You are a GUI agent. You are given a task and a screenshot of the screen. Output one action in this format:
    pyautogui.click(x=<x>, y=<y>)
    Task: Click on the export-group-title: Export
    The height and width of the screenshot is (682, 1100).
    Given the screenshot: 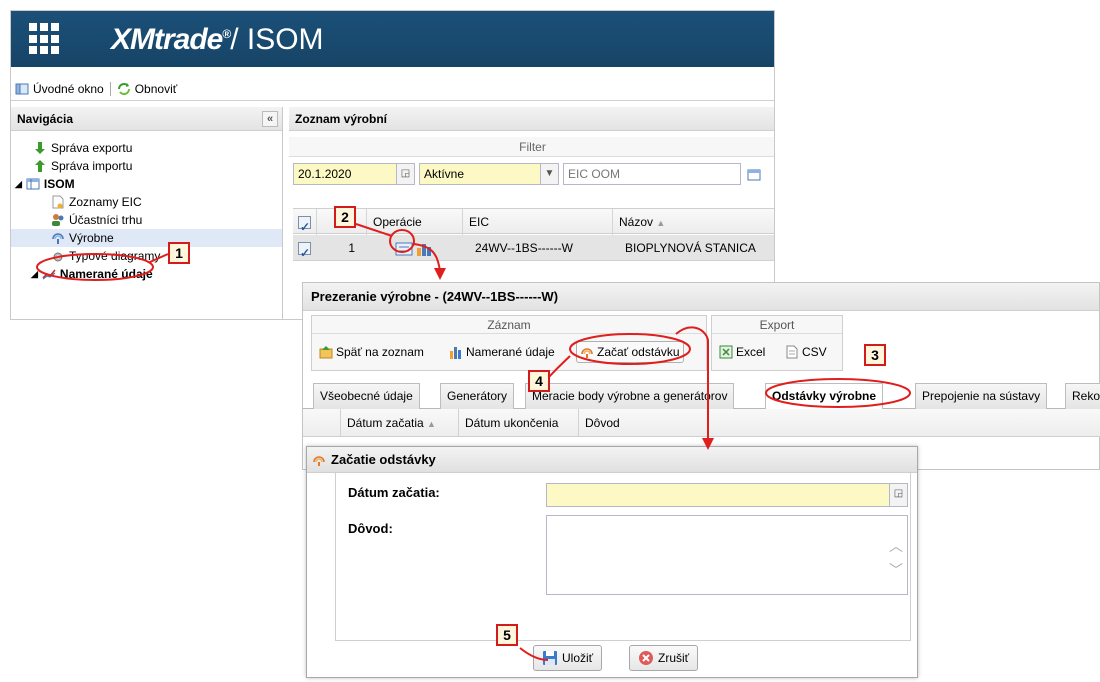 What is the action you would take?
    pyautogui.click(x=777, y=325)
    